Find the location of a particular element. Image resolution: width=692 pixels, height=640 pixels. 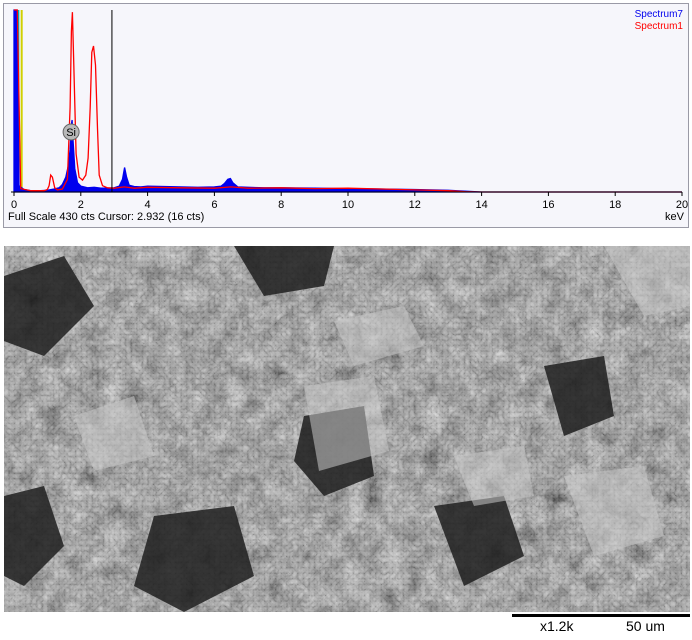

legend-spectrum1: Spectrum1 is located at coordinates (658, 26).